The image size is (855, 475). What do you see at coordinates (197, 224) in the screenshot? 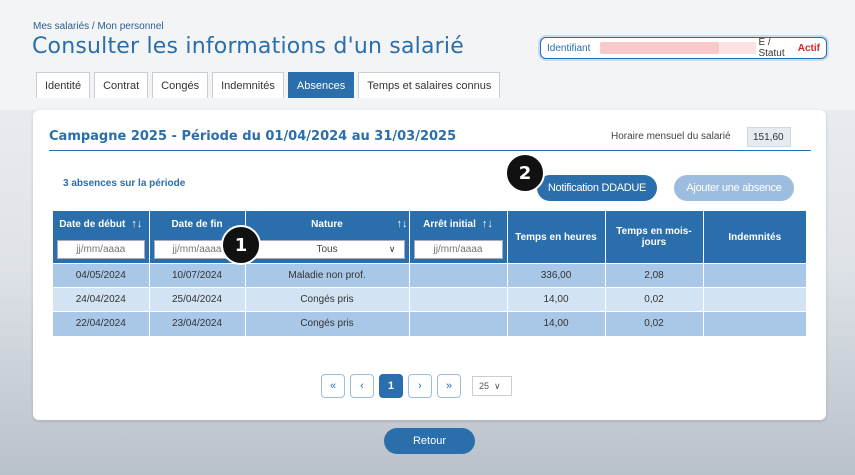
I see `col-date-fin-label: Date de fin` at bounding box center [197, 224].